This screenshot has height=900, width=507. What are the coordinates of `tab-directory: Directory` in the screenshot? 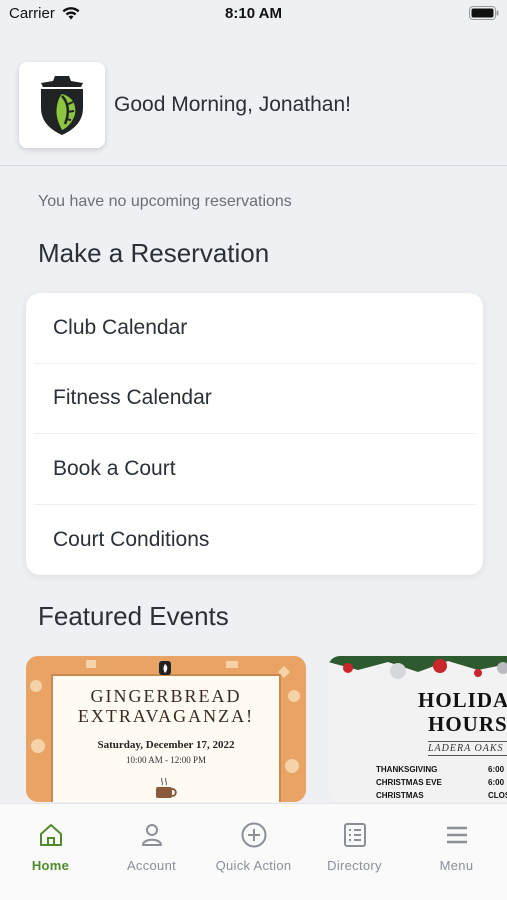 It's located at (354, 847).